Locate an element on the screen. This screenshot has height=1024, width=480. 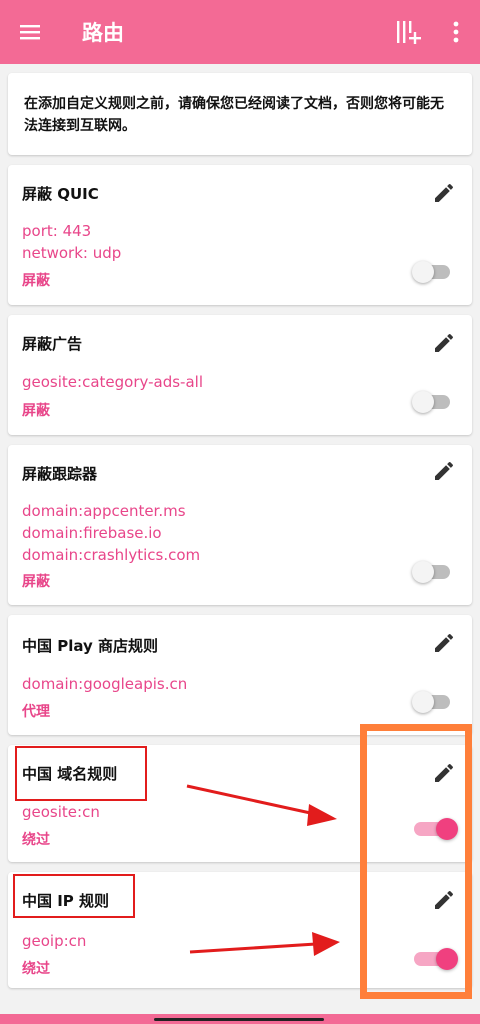
rule-title: 屏蔽 QUIC is located at coordinates (60, 194).